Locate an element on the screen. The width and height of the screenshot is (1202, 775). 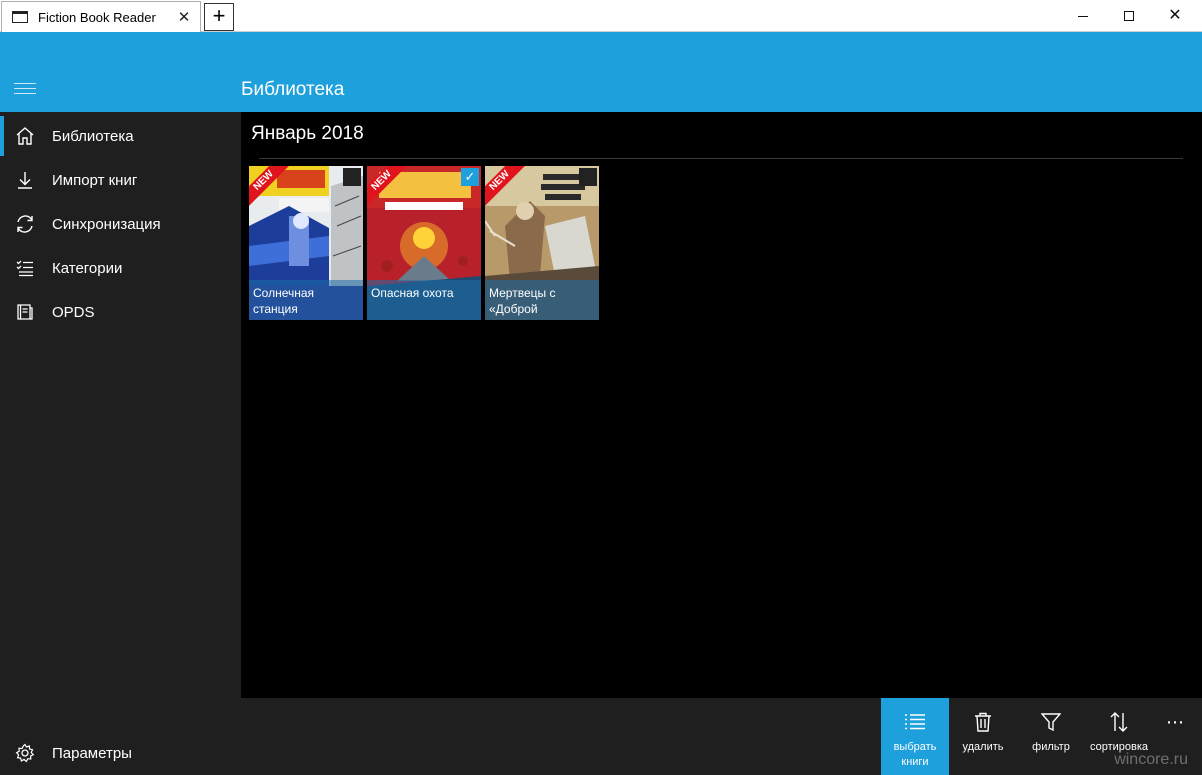
window-titlebar: Fiction Book Reader ✕ + ✕ is located at coordinates (601, 16).